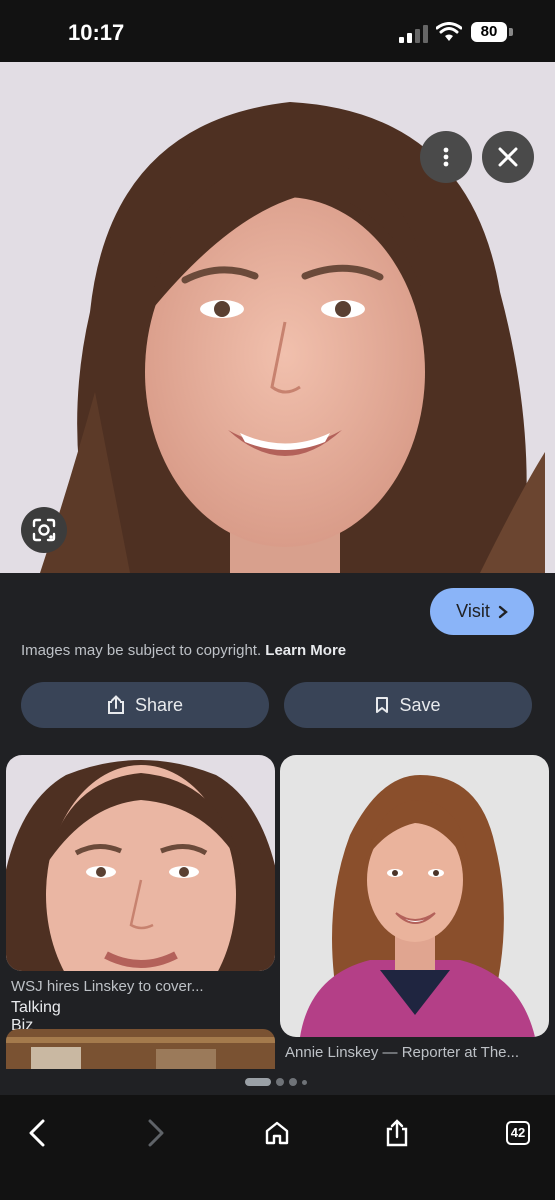  I want to click on visit-button: Visit, so click(482, 611).